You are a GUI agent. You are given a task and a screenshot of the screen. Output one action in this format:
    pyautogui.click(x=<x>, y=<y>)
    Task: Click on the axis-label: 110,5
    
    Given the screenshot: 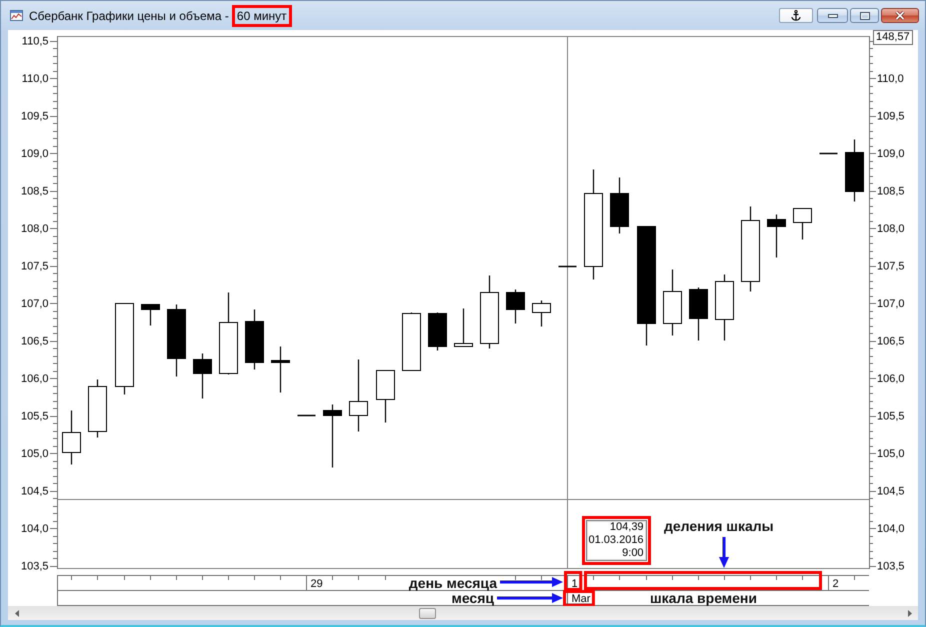 What is the action you would take?
    pyautogui.click(x=35, y=42)
    